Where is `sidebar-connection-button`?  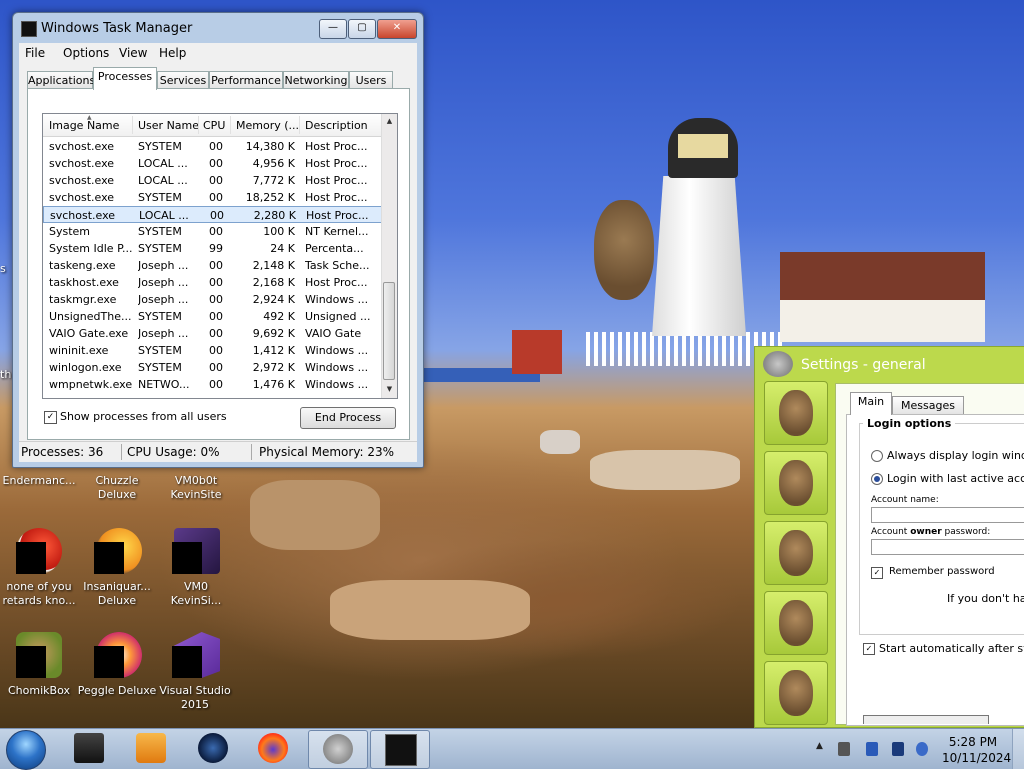 sidebar-connection-button is located at coordinates (796, 553).